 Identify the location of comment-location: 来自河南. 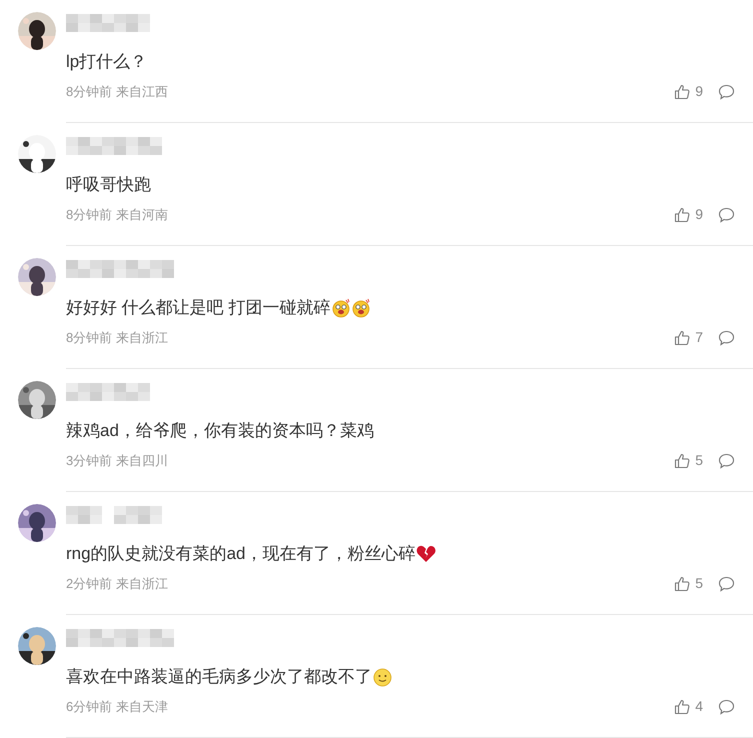
(142, 215).